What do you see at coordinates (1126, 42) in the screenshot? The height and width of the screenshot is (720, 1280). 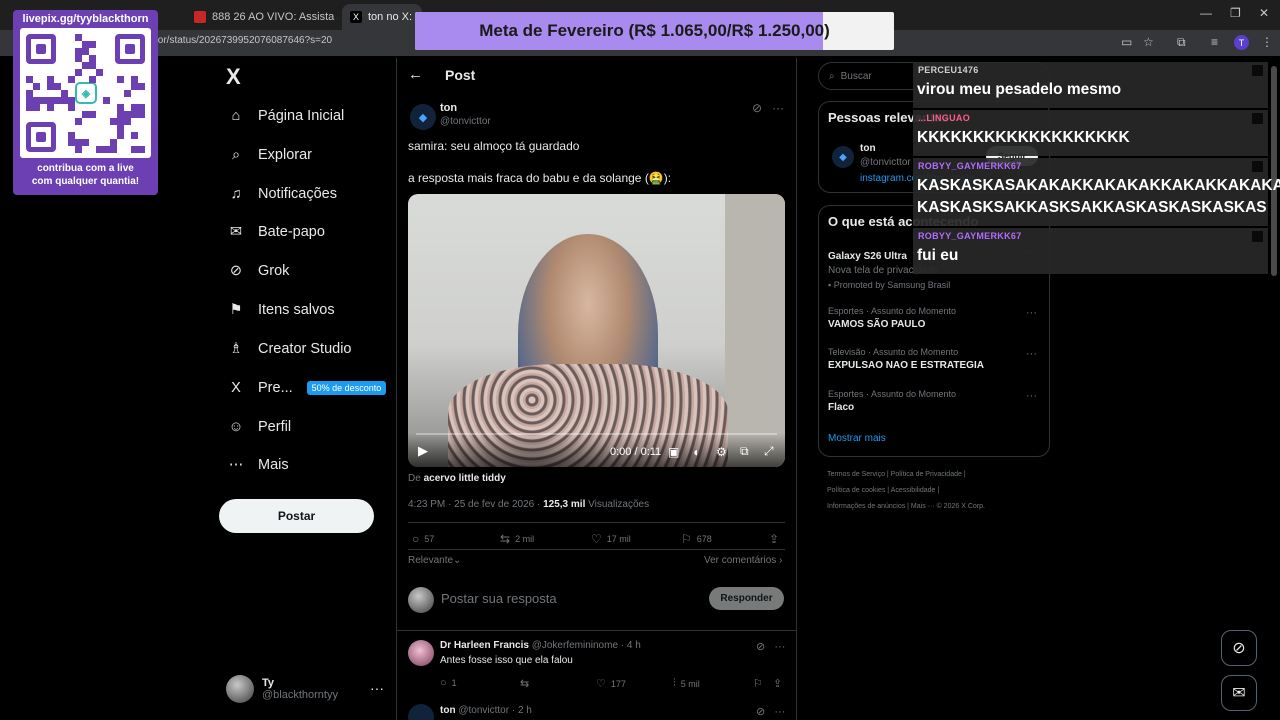 I see `cast-icon: ▭` at bounding box center [1126, 42].